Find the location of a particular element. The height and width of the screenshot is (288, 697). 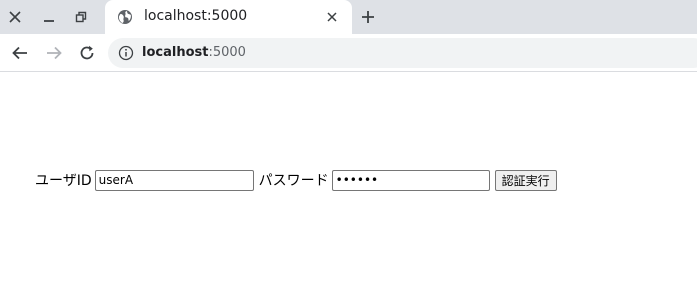

new-tab-button is located at coordinates (368, 17).